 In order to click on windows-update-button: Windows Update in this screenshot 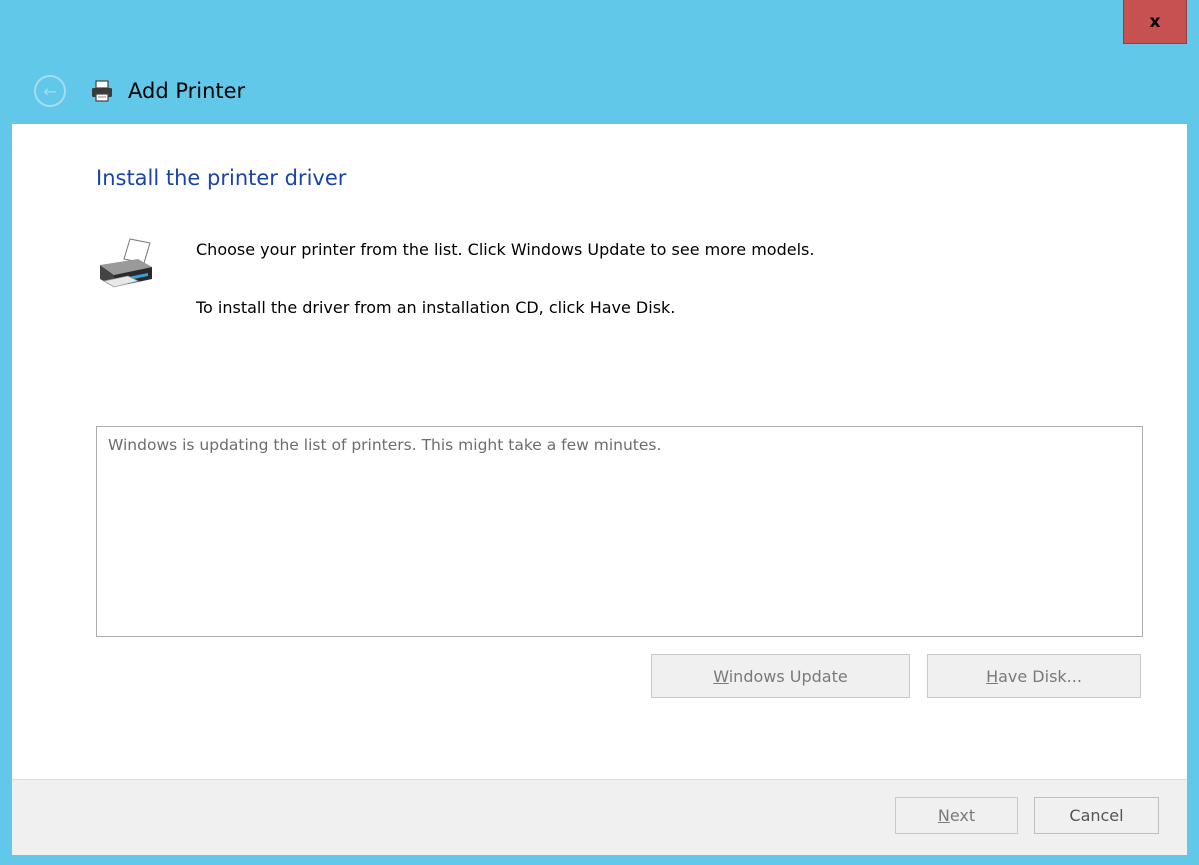, I will do `click(780, 676)`.